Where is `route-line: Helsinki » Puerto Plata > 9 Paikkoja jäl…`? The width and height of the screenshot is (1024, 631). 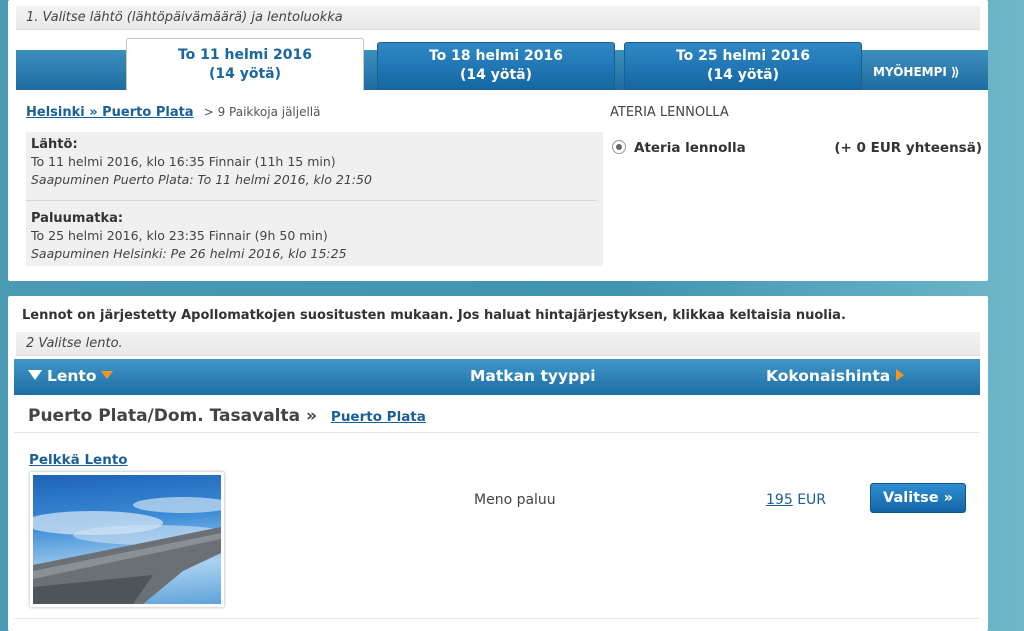 route-line: Helsinki » Puerto Plata > 9 Paikkoja jäl… is located at coordinates (173, 112).